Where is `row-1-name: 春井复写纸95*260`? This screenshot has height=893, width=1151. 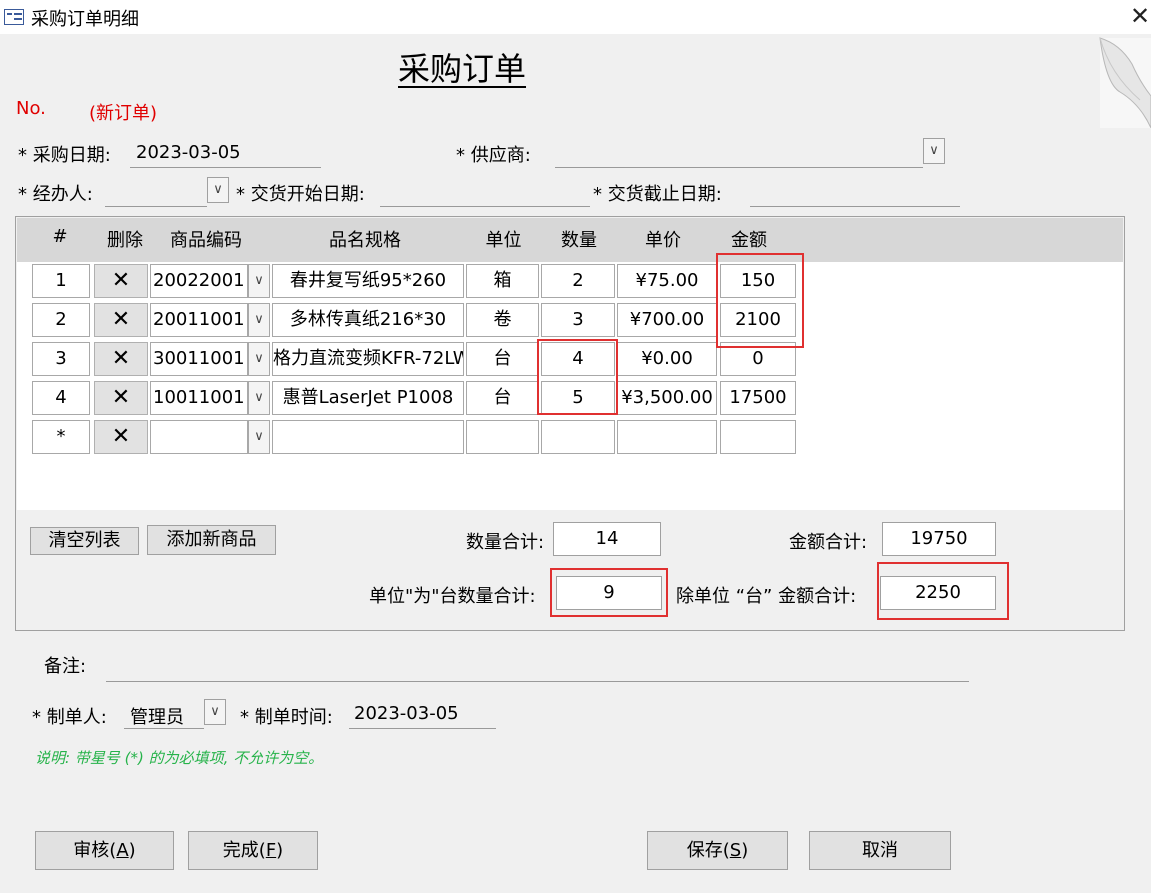
row-1-name: 春井复写纸95*260 is located at coordinates (368, 281).